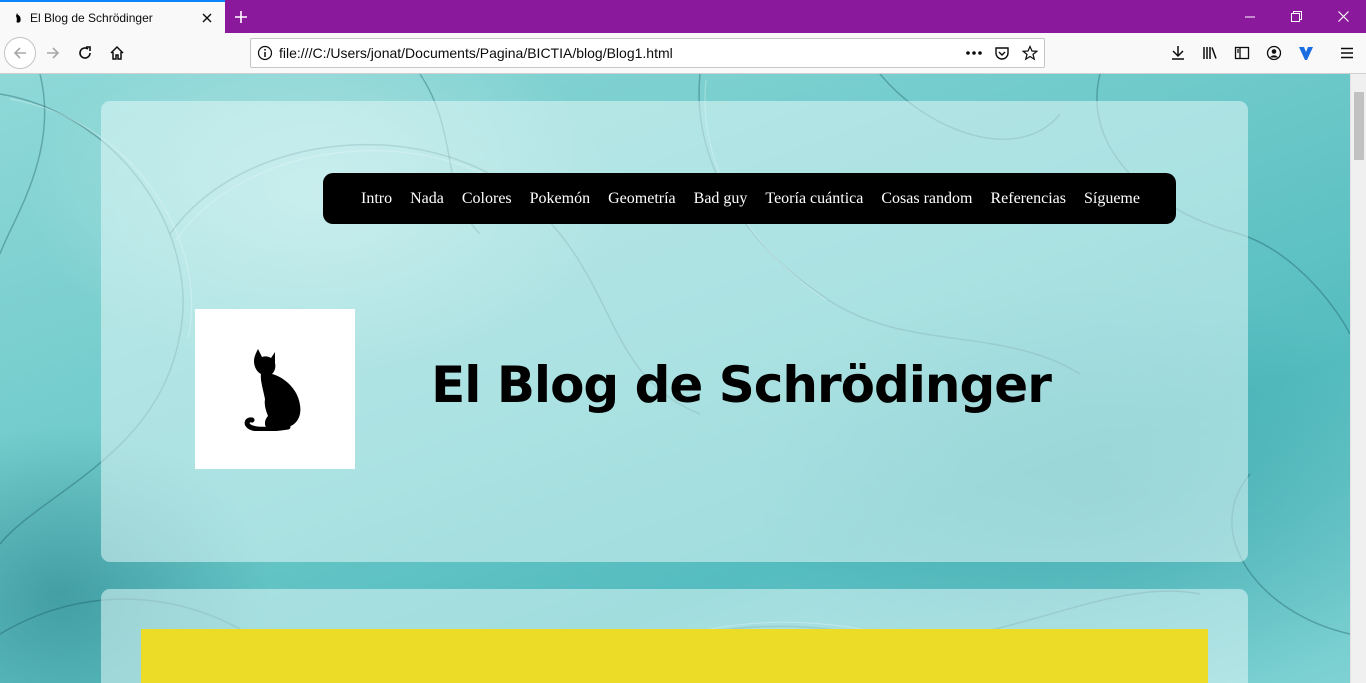 This screenshot has height=683, width=1366. What do you see at coordinates (1242, 53) in the screenshot?
I see `sidebar-icon` at bounding box center [1242, 53].